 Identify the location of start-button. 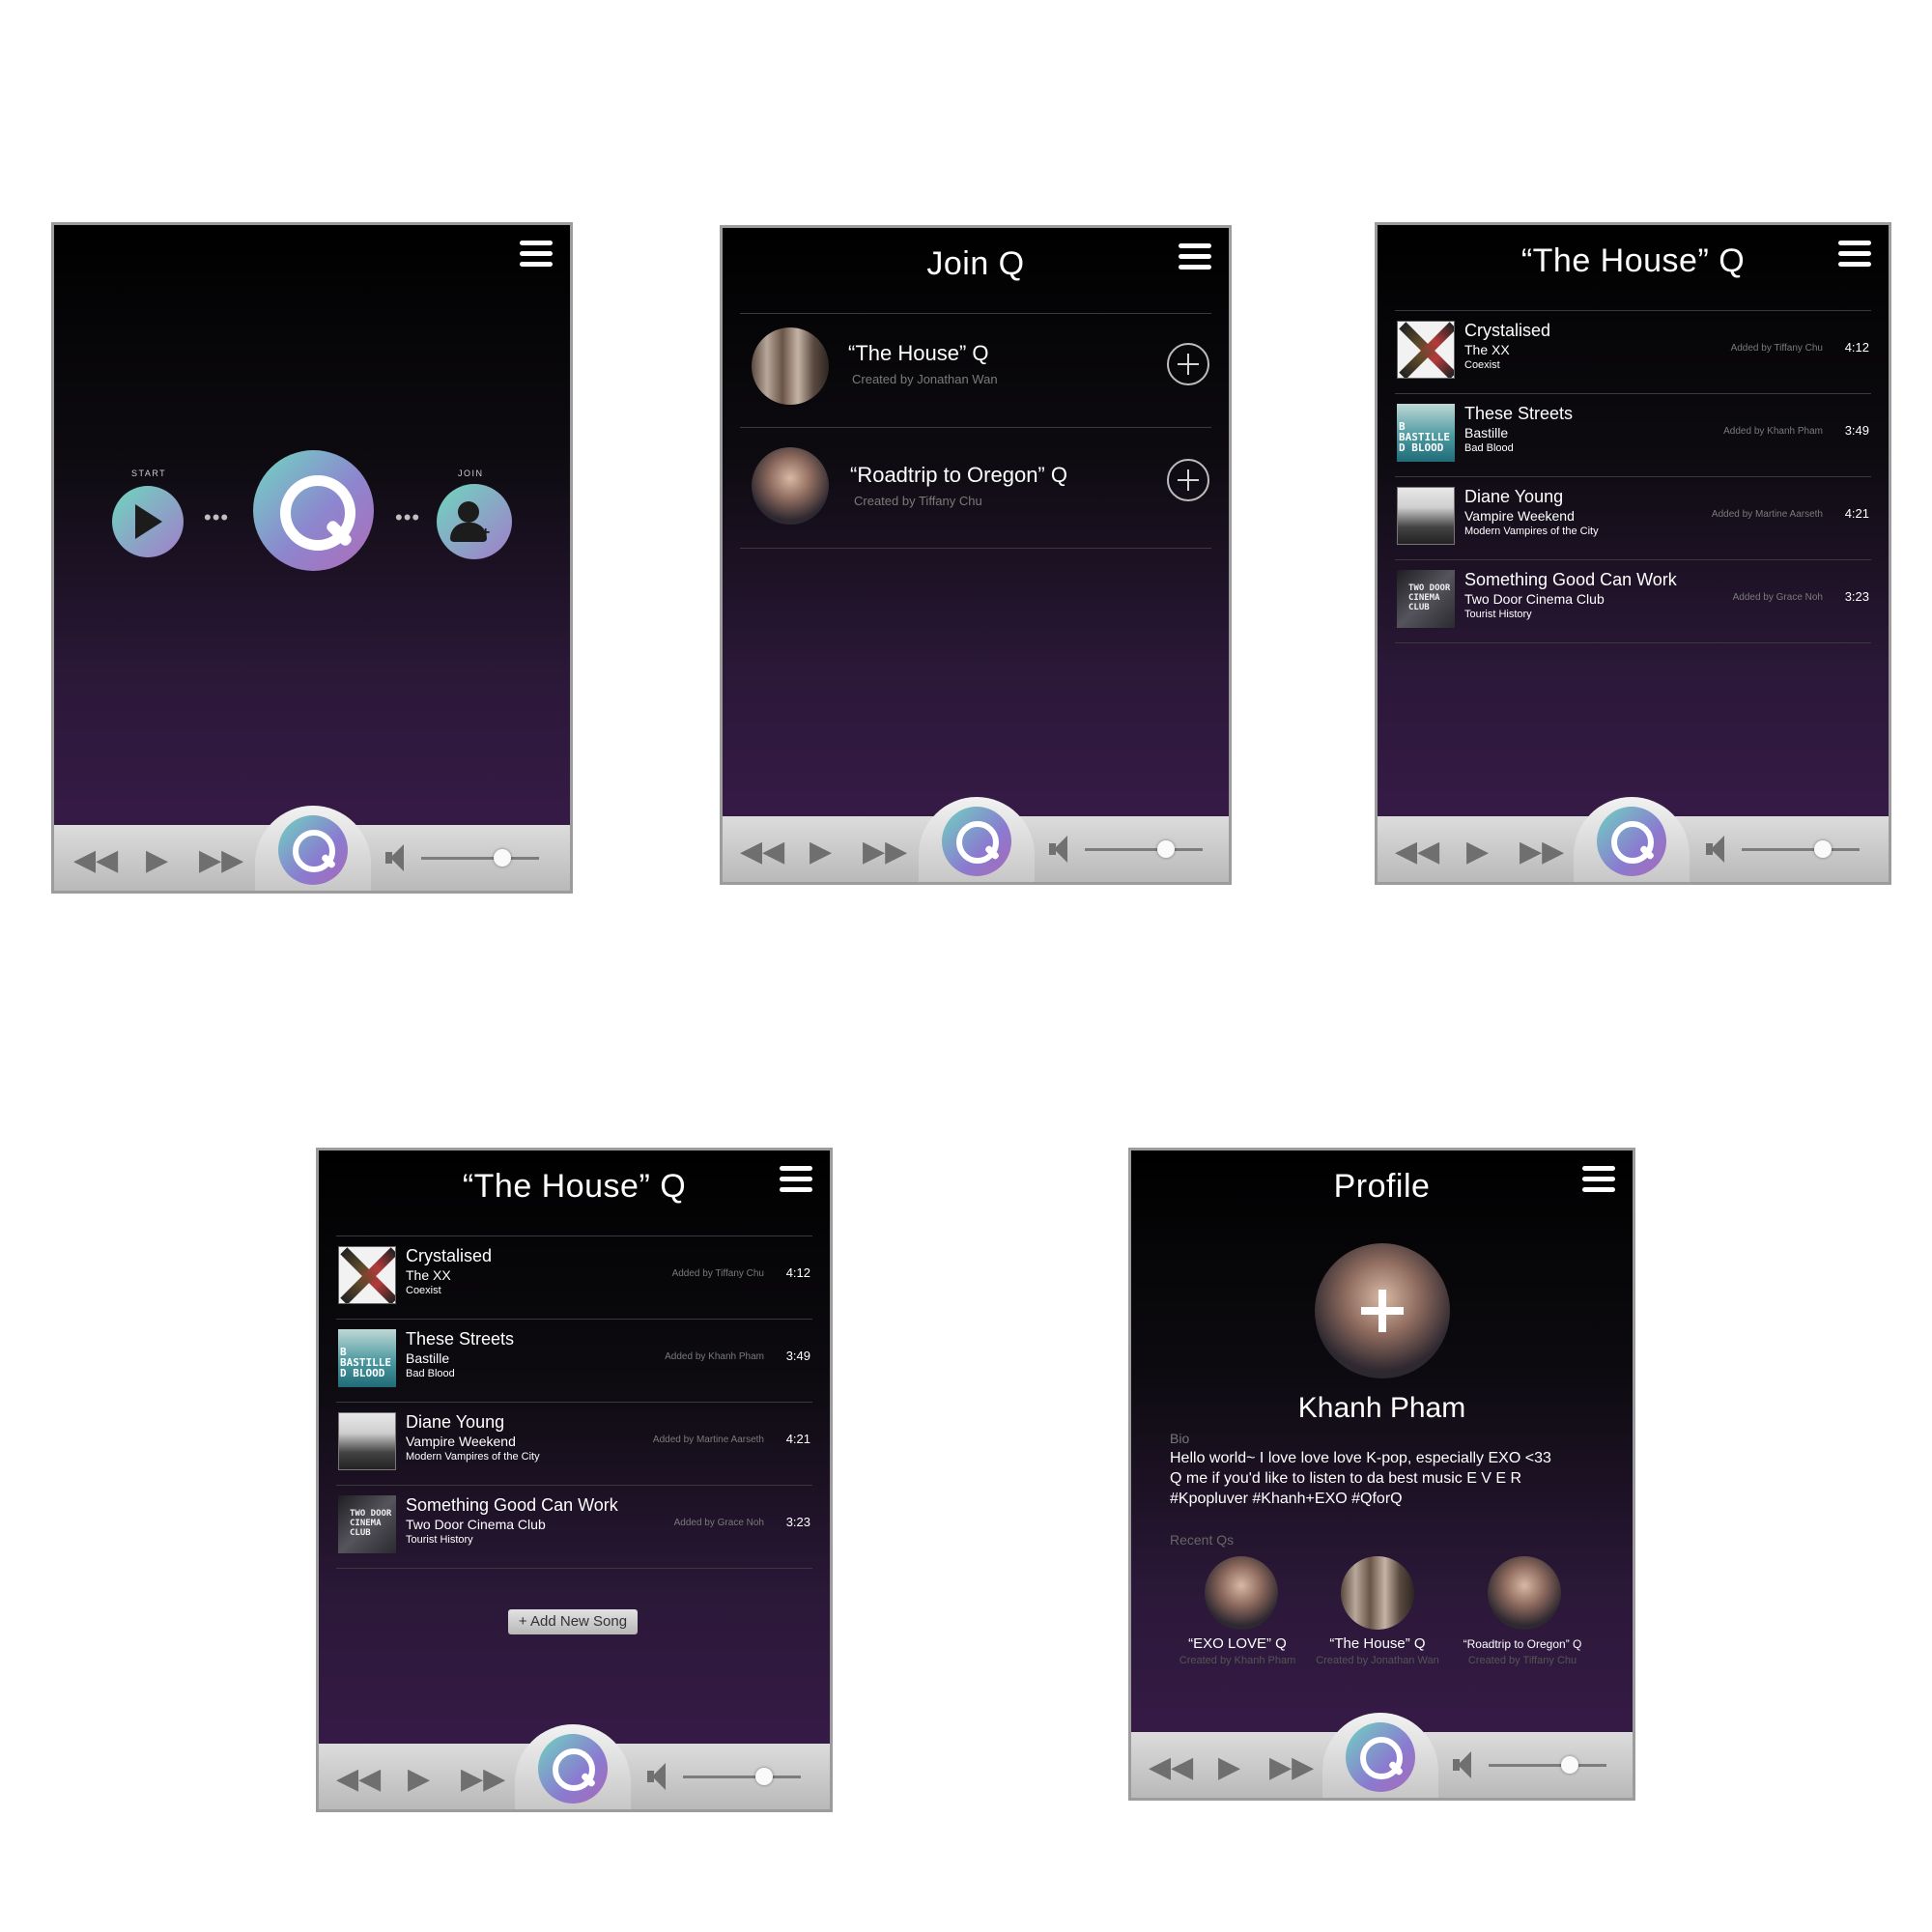
(148, 521).